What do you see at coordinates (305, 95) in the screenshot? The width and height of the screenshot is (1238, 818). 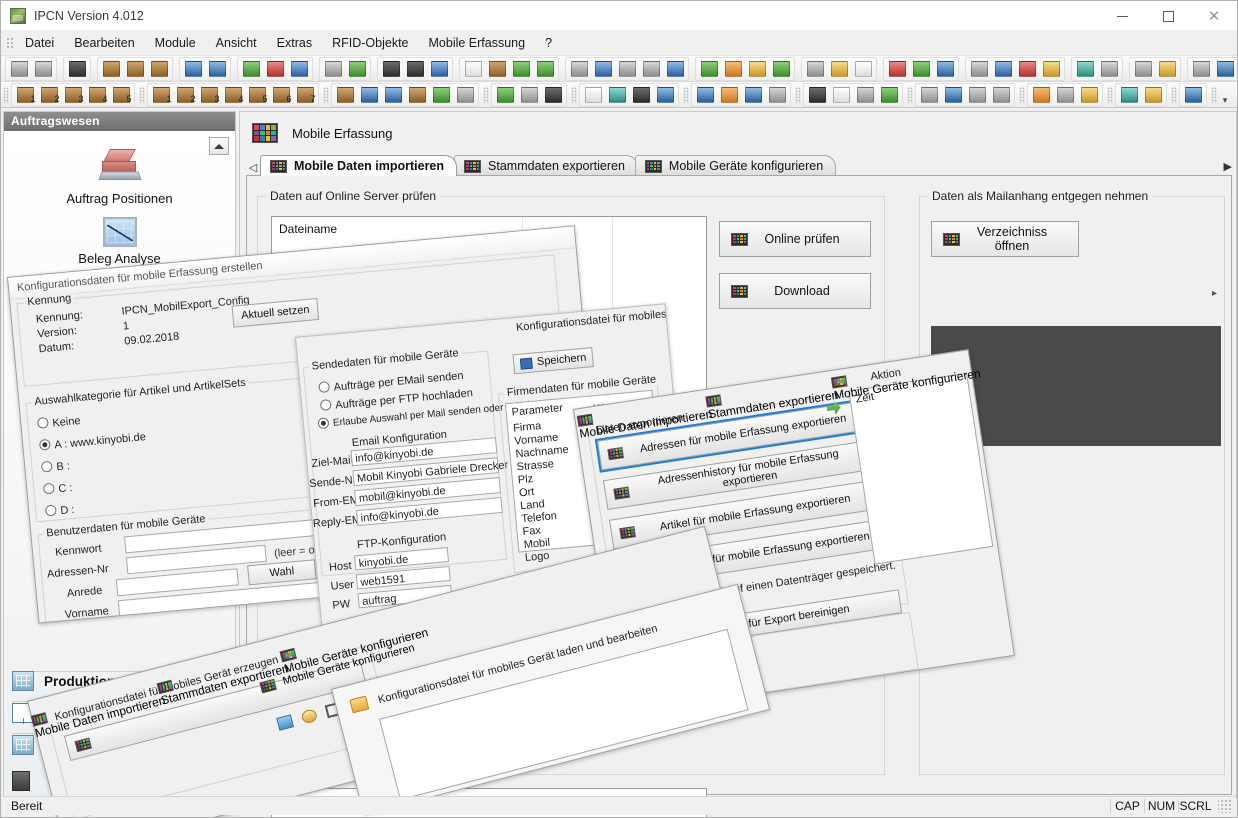 I see `hand-7-icon: 7` at bounding box center [305, 95].